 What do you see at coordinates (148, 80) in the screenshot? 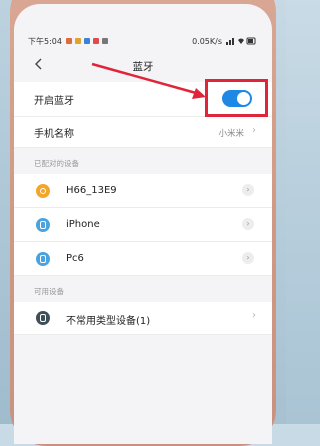
I see `annotation-arrow` at bounding box center [148, 80].